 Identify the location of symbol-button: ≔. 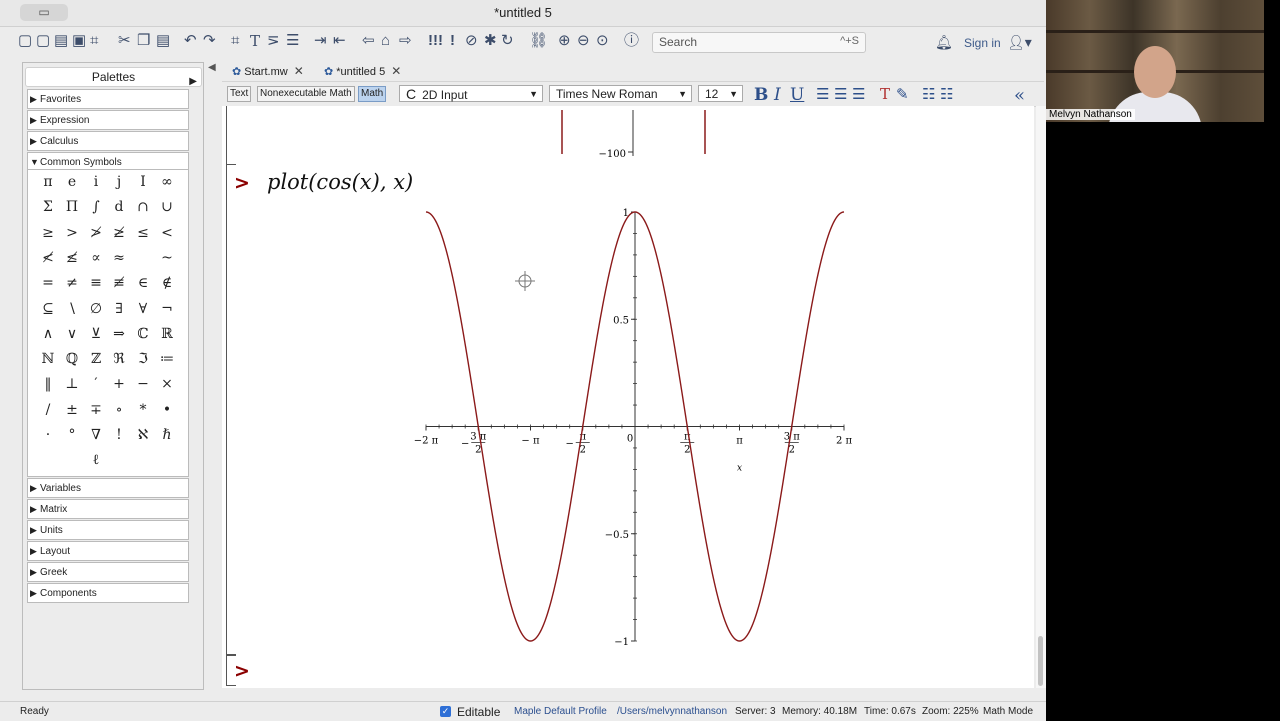
(167, 359).